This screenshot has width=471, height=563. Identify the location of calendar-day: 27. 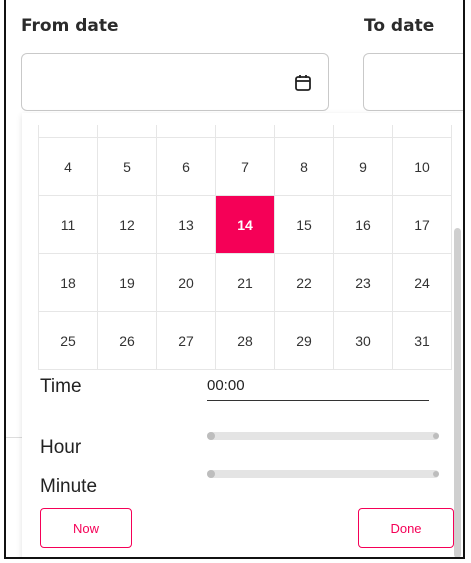
(186, 340).